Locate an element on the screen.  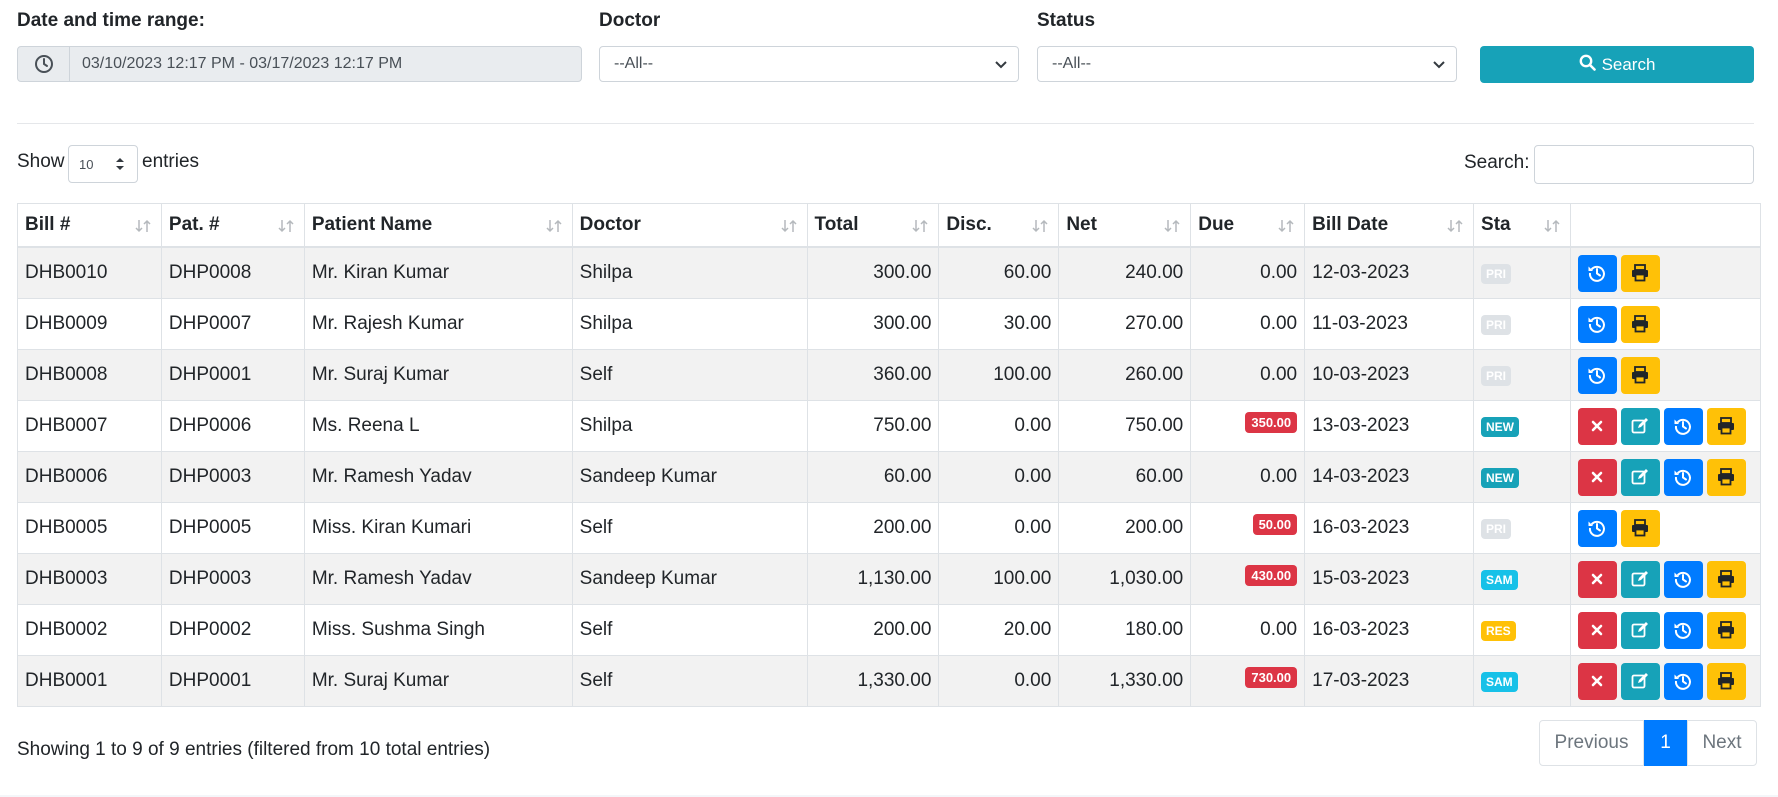
cell-bill-date: 14-03-2023 is located at coordinates (1389, 477).